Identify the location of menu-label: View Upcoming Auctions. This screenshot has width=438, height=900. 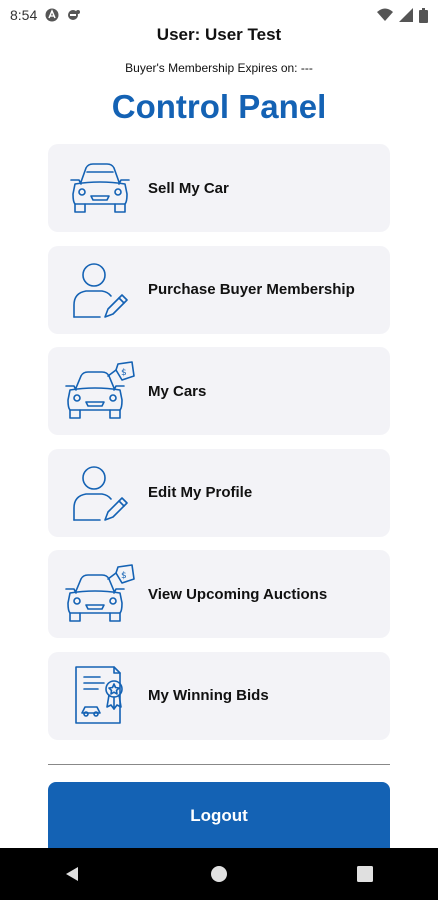
(238, 594).